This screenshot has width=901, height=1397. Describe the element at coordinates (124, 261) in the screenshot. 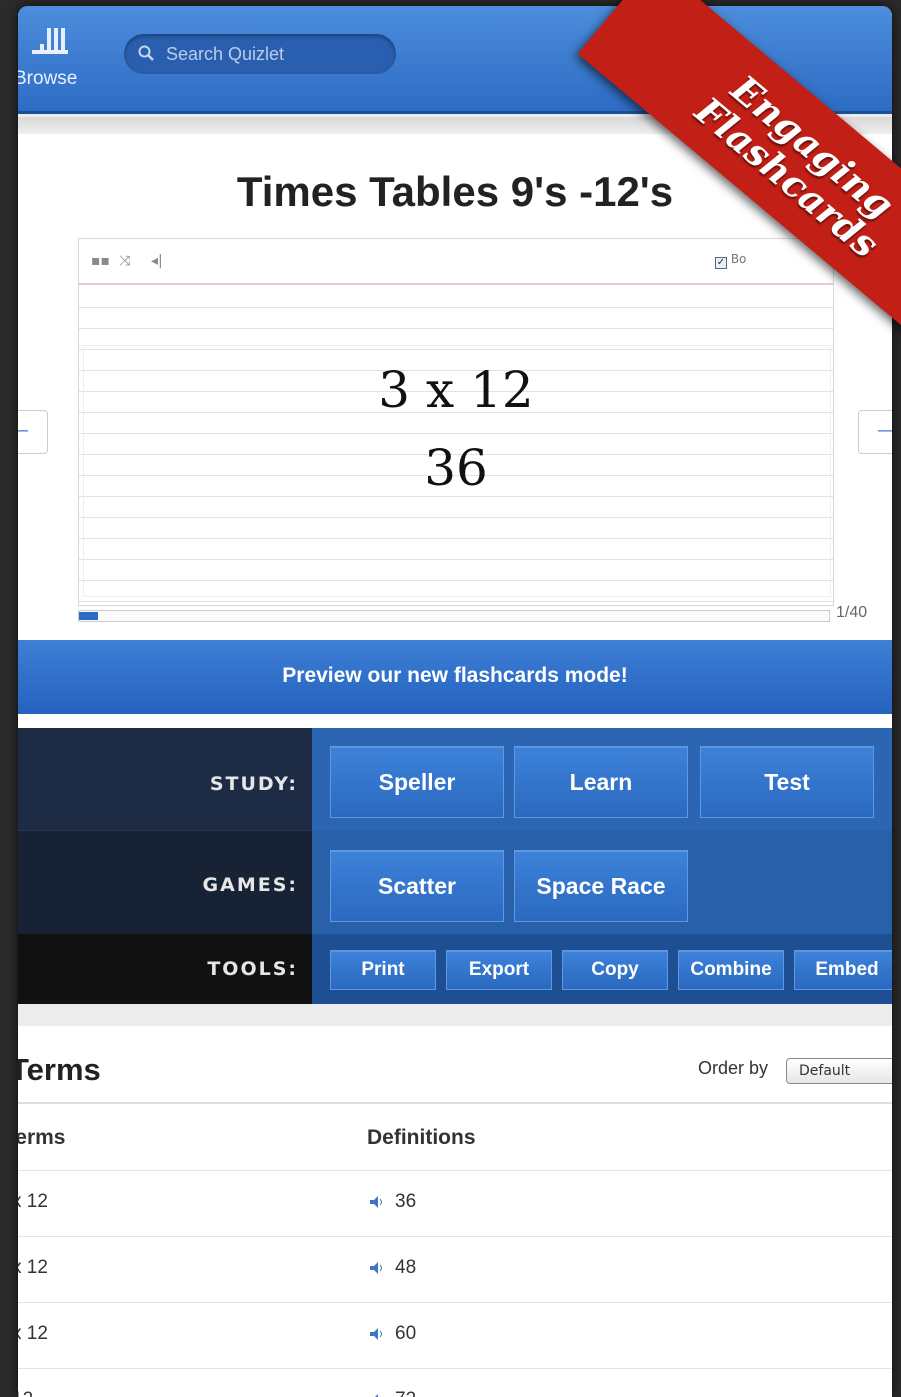

I see `shuffle-icon: ⤨` at that location.